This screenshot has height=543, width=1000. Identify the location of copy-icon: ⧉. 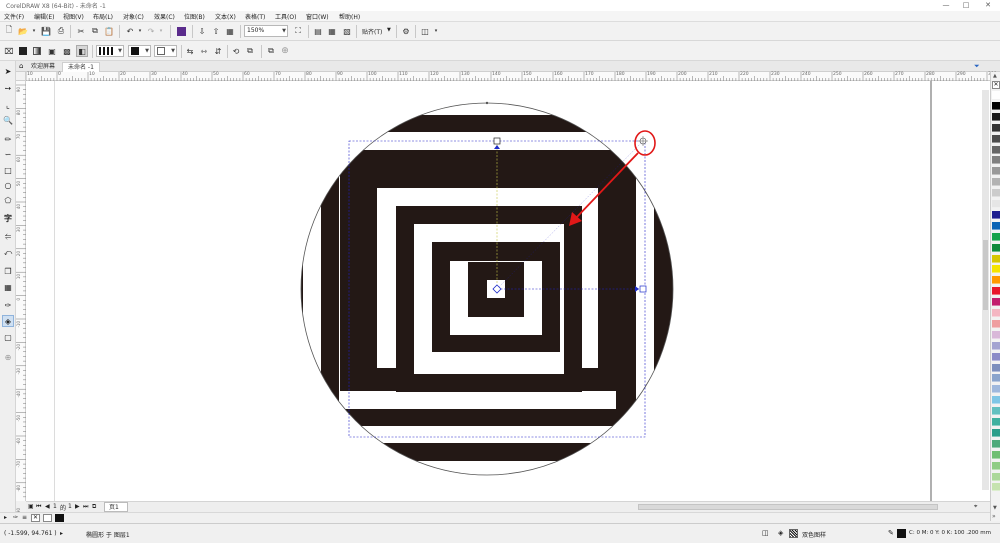
(95, 31).